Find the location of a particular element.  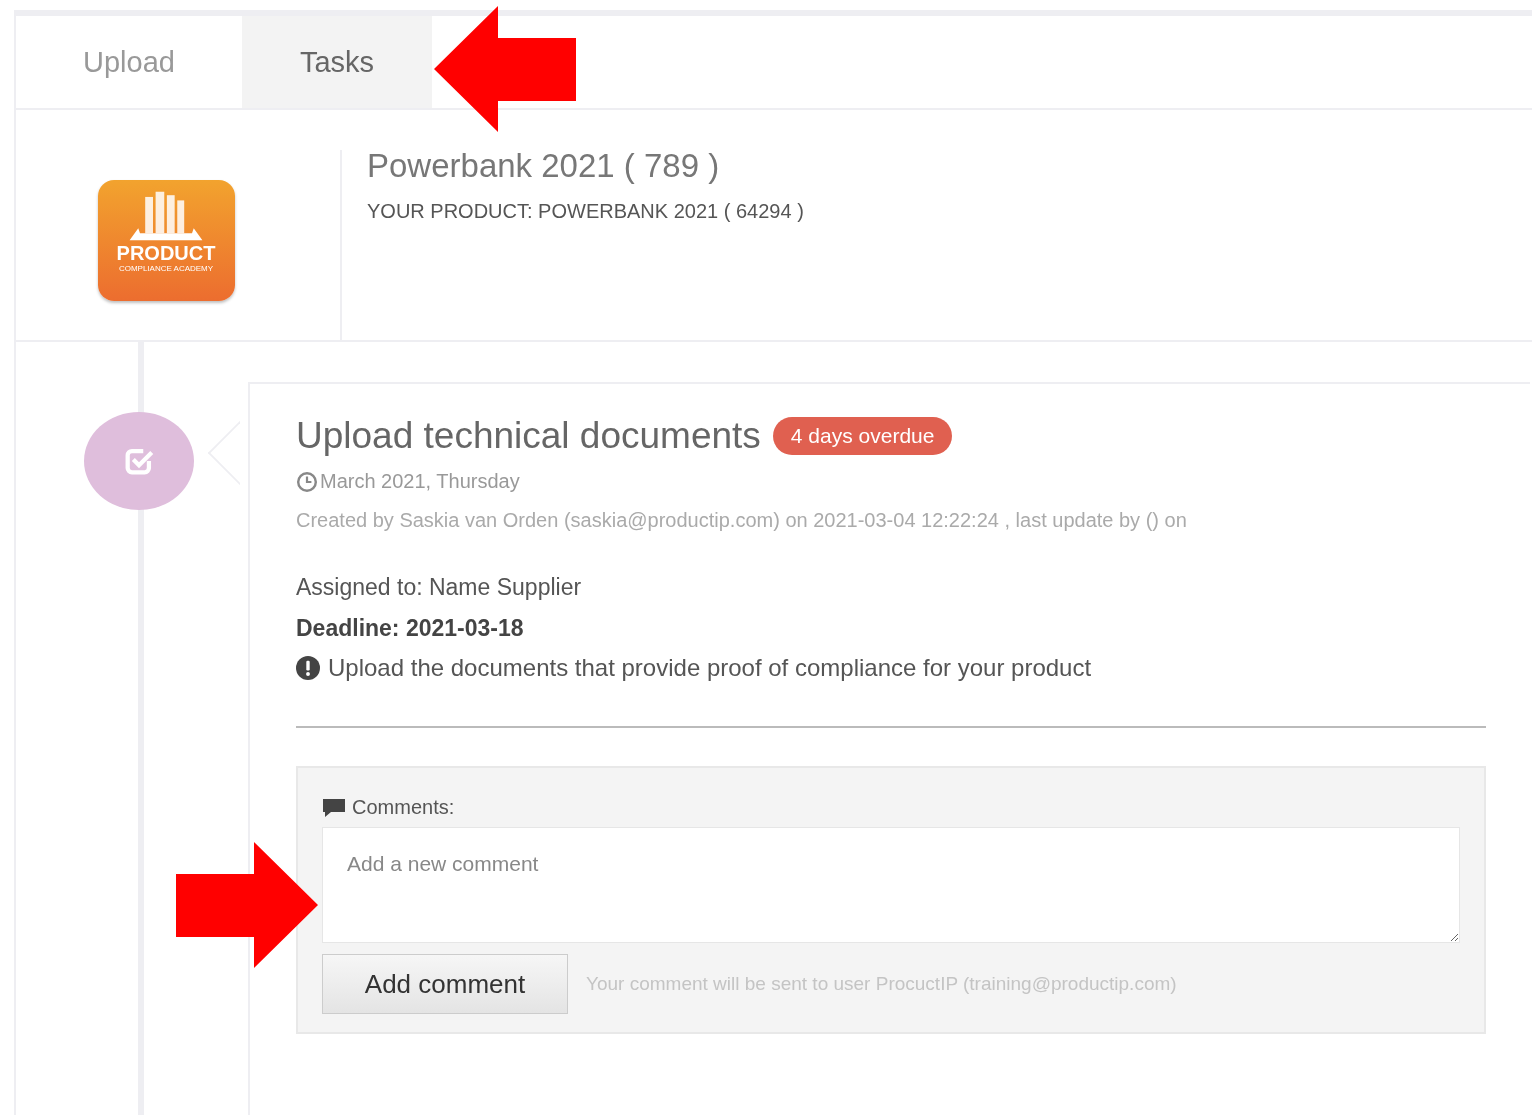

task-title: Upload technical documents is located at coordinates (528, 436).